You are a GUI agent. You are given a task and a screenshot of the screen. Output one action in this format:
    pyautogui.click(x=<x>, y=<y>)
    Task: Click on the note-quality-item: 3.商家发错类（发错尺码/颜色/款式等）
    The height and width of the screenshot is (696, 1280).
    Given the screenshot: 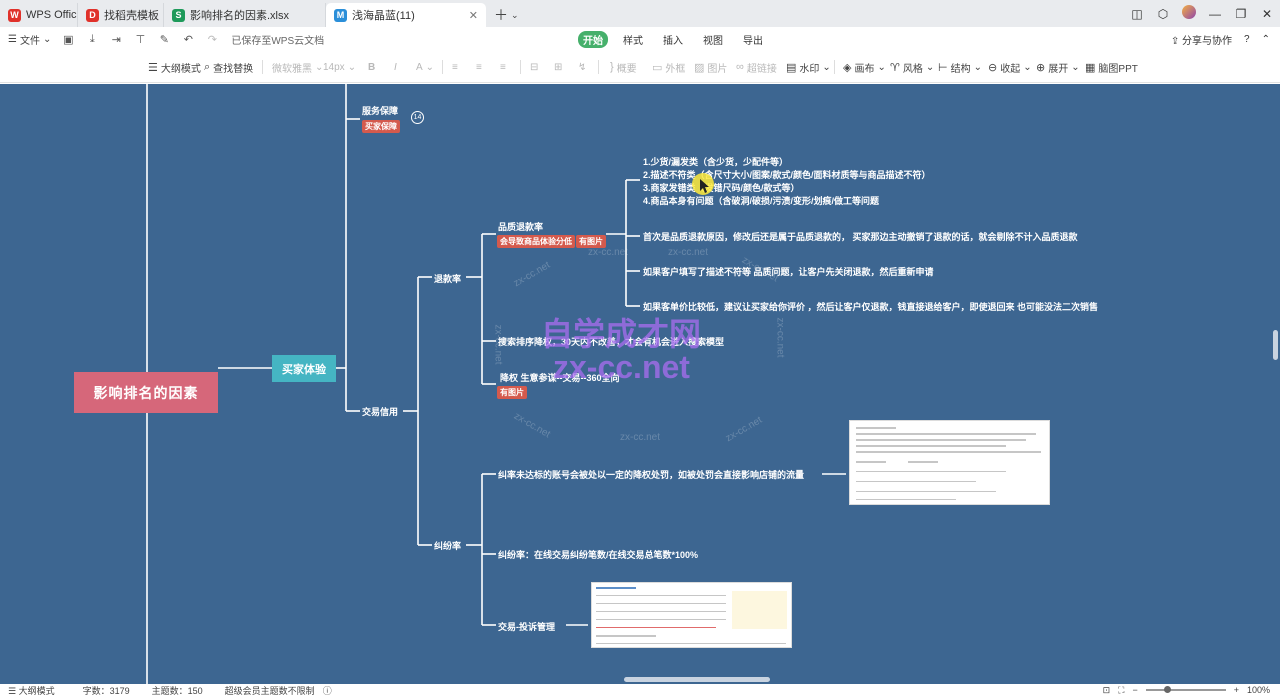 What is the action you would take?
    pyautogui.click(x=721, y=187)
    